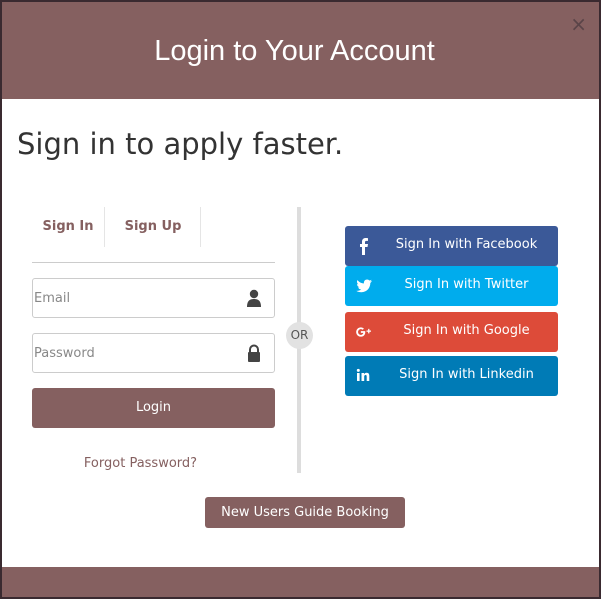 The image size is (601, 599). What do you see at coordinates (300, 582) in the screenshot?
I see `modal-footer` at bounding box center [300, 582].